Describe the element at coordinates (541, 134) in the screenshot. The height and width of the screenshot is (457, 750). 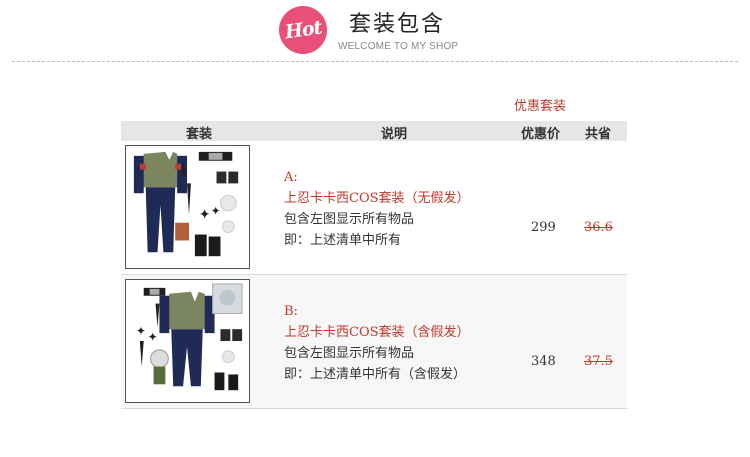
I see `col-header-price: 优惠价` at that location.